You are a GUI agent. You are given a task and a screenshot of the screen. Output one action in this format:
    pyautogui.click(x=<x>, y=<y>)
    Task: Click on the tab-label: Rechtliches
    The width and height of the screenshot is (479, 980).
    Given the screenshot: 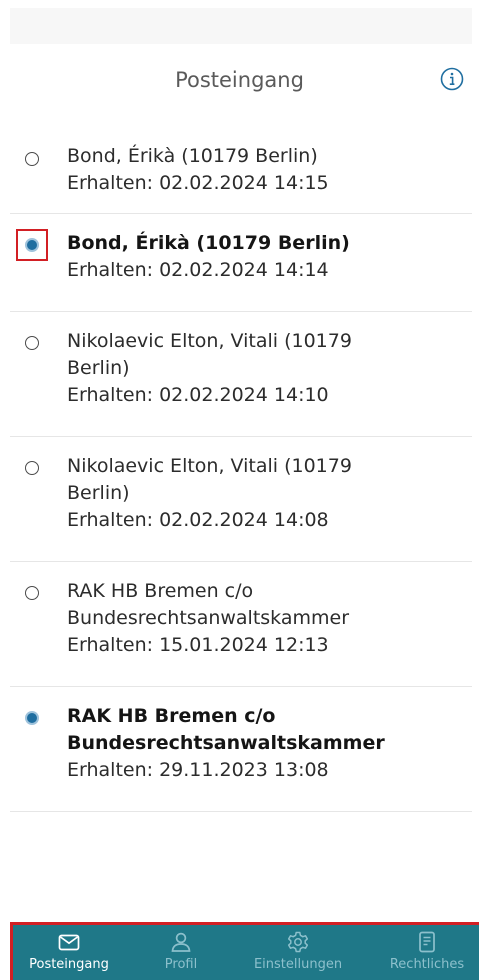 What is the action you would take?
    pyautogui.click(x=427, y=964)
    